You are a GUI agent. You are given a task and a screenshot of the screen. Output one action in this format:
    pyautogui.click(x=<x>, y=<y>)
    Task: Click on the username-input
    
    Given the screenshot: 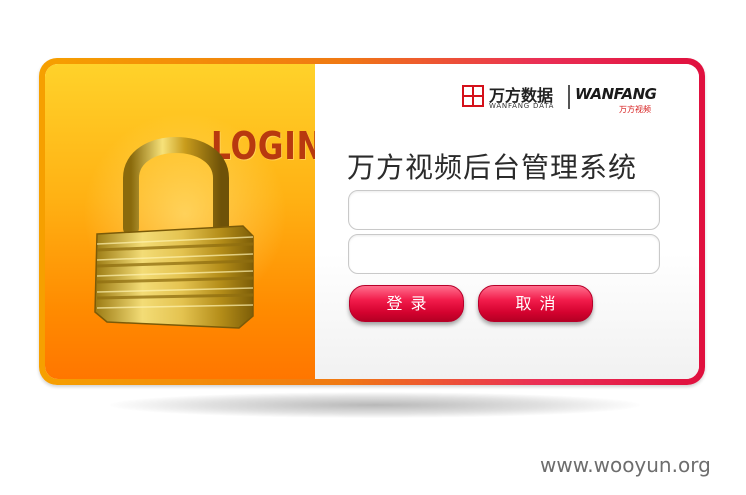 What is the action you would take?
    pyautogui.click(x=504, y=210)
    